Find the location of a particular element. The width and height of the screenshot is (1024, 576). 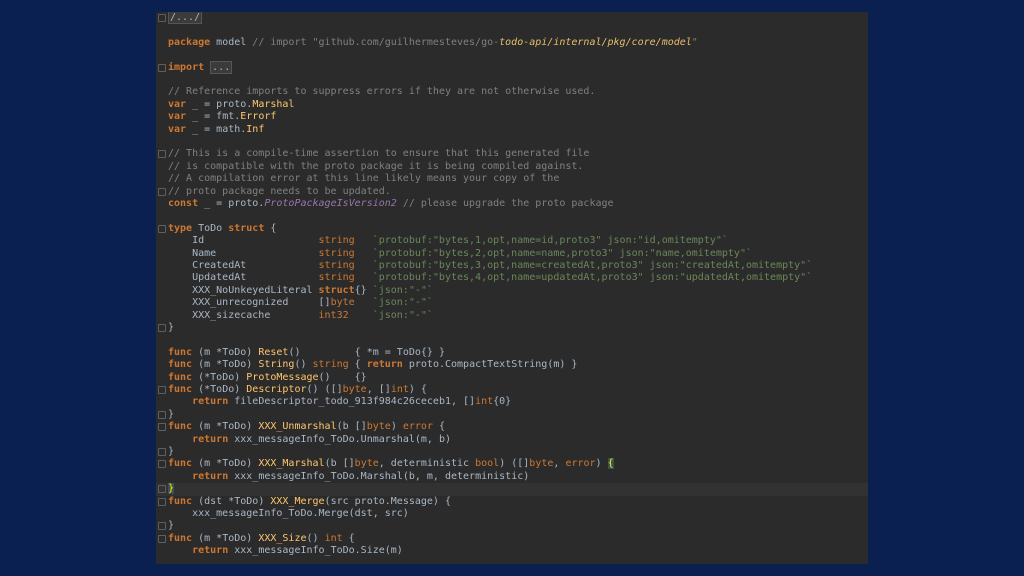

code-token: todo-api/internal/pkg/core/model is located at coordinates (595, 42).